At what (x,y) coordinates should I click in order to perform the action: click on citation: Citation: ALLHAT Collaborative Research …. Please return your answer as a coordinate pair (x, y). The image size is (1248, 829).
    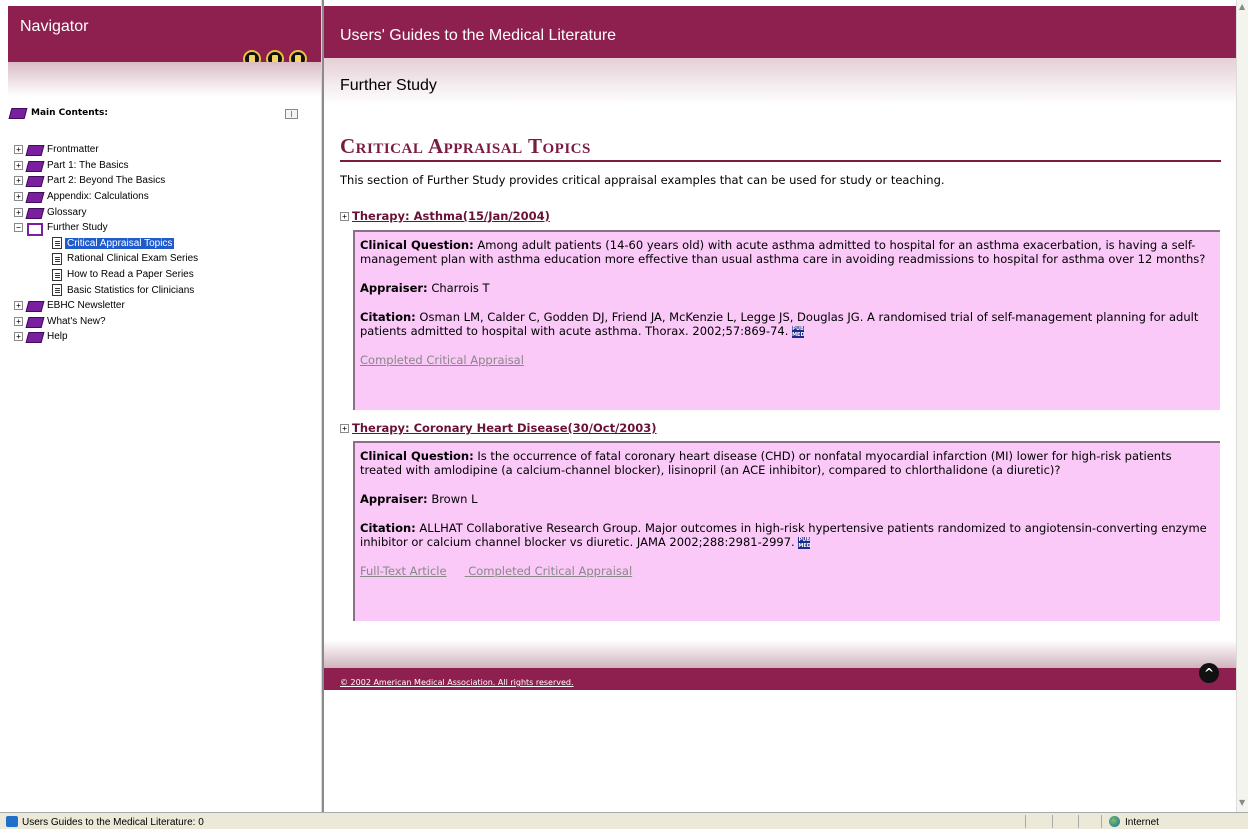
    Looking at the image, I should click on (787, 535).